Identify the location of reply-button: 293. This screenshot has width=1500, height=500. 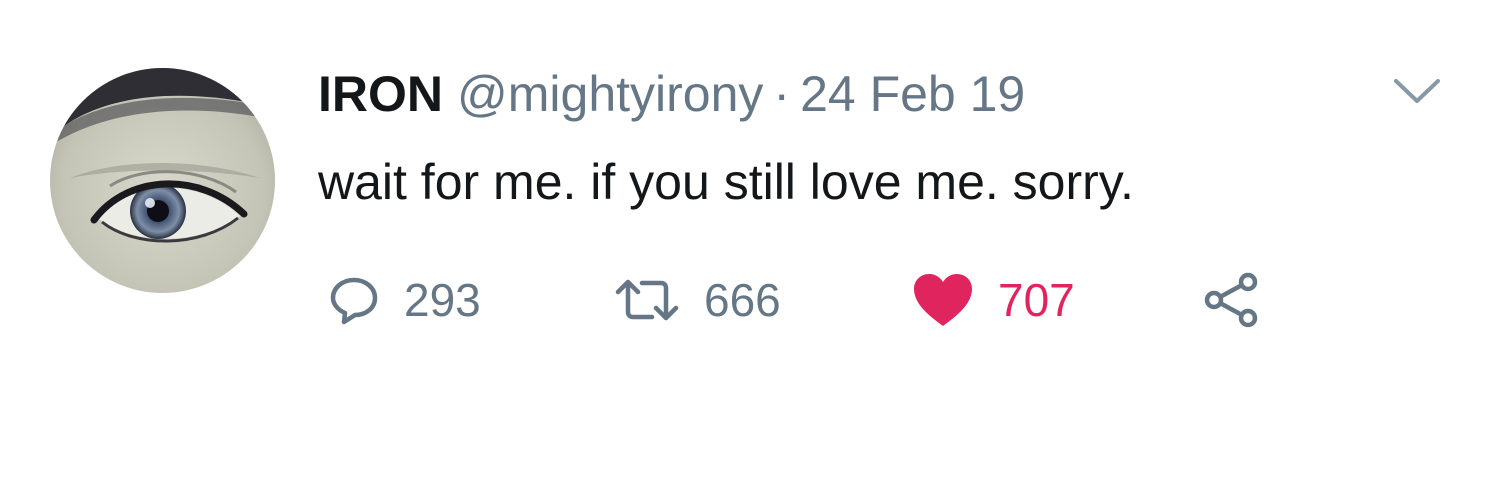
(404, 300).